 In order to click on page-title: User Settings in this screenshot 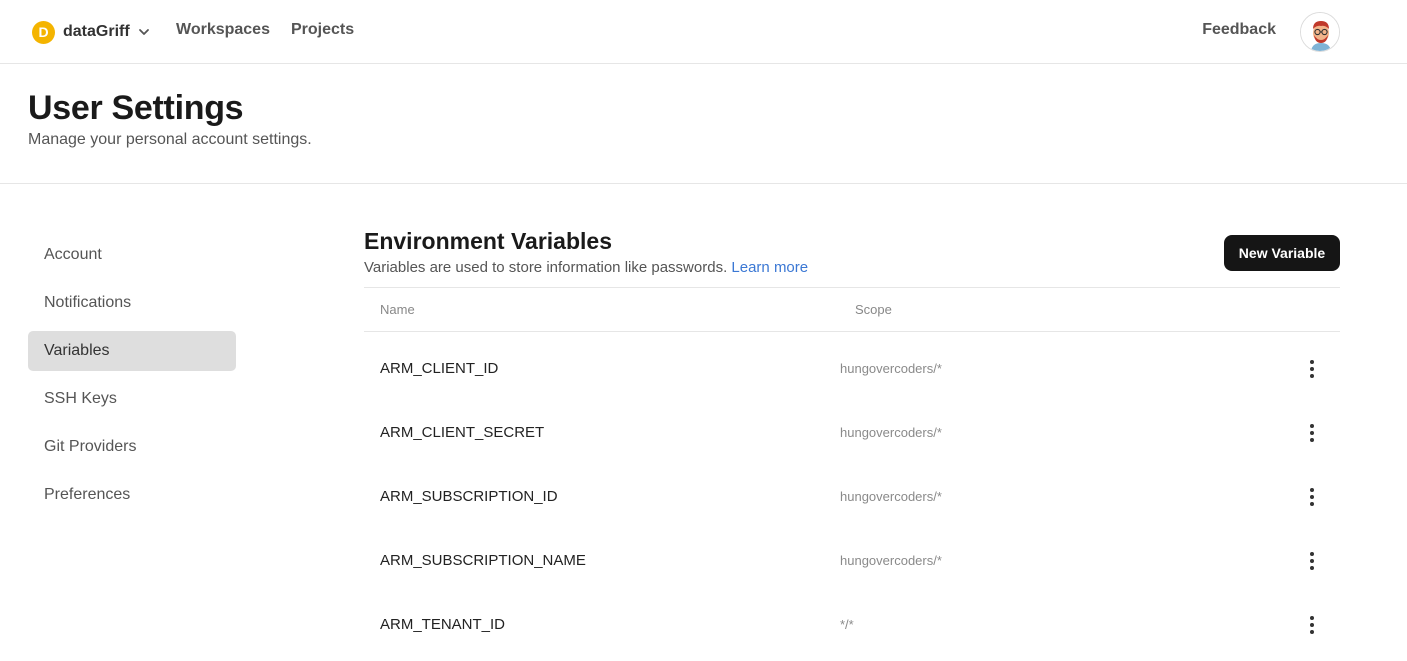, I will do `click(136, 108)`.